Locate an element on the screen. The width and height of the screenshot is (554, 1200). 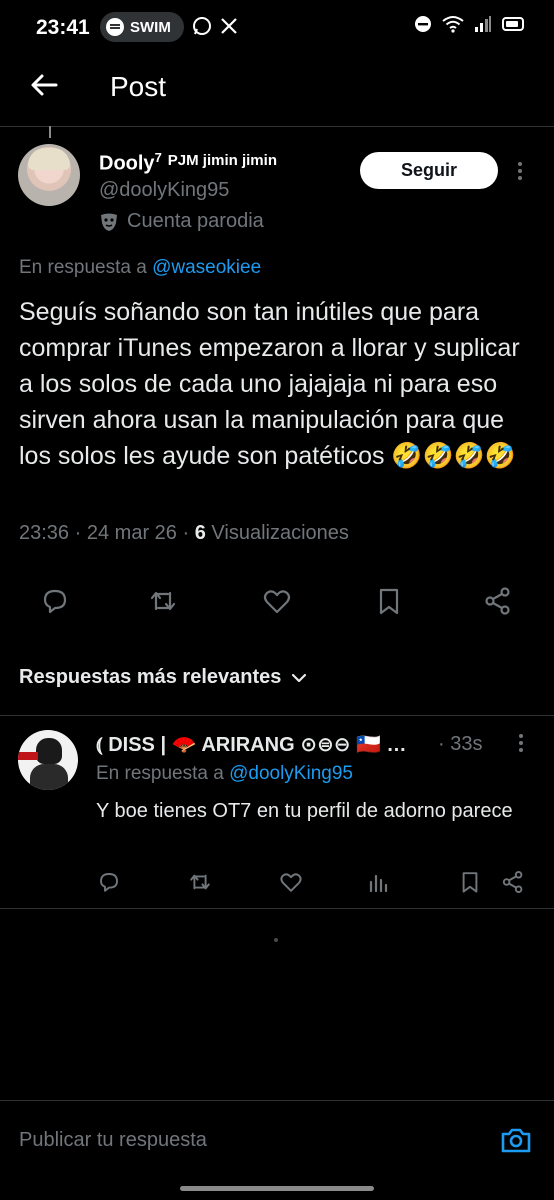
replies-sort-dropdown: Respuestas más relevantes is located at coordinates (163, 677).